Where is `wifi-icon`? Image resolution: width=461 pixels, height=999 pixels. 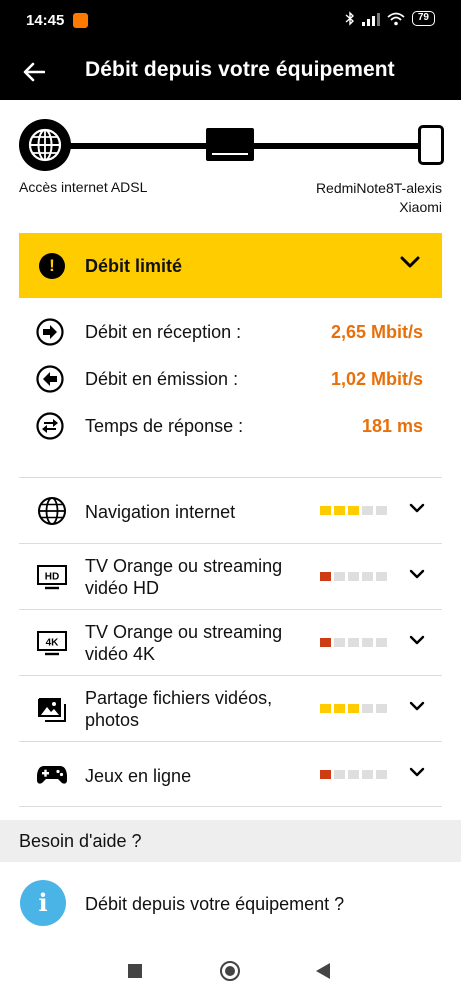
wifi-icon is located at coordinates (396, 18).